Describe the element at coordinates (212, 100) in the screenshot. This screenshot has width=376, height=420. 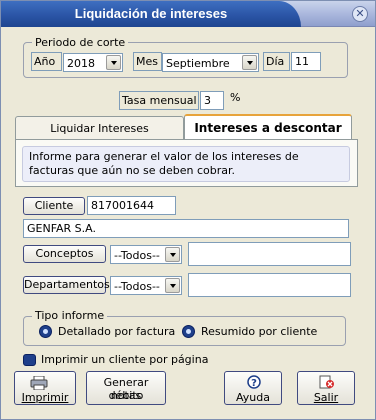
I see `tasa-input: 3` at that location.